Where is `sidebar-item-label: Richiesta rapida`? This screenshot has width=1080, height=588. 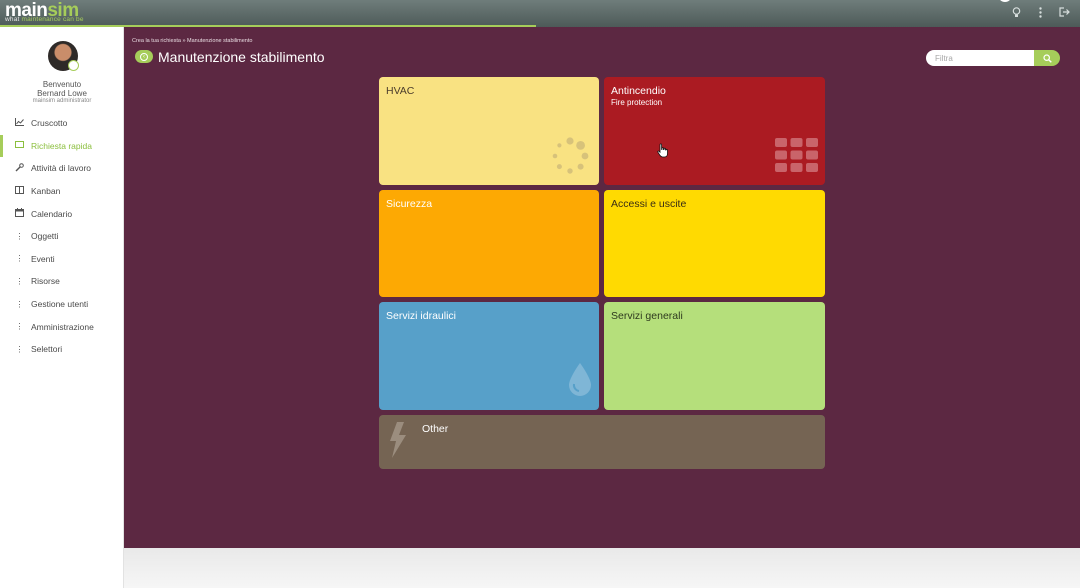
sidebar-item-label: Richiesta rapida is located at coordinates (61, 145).